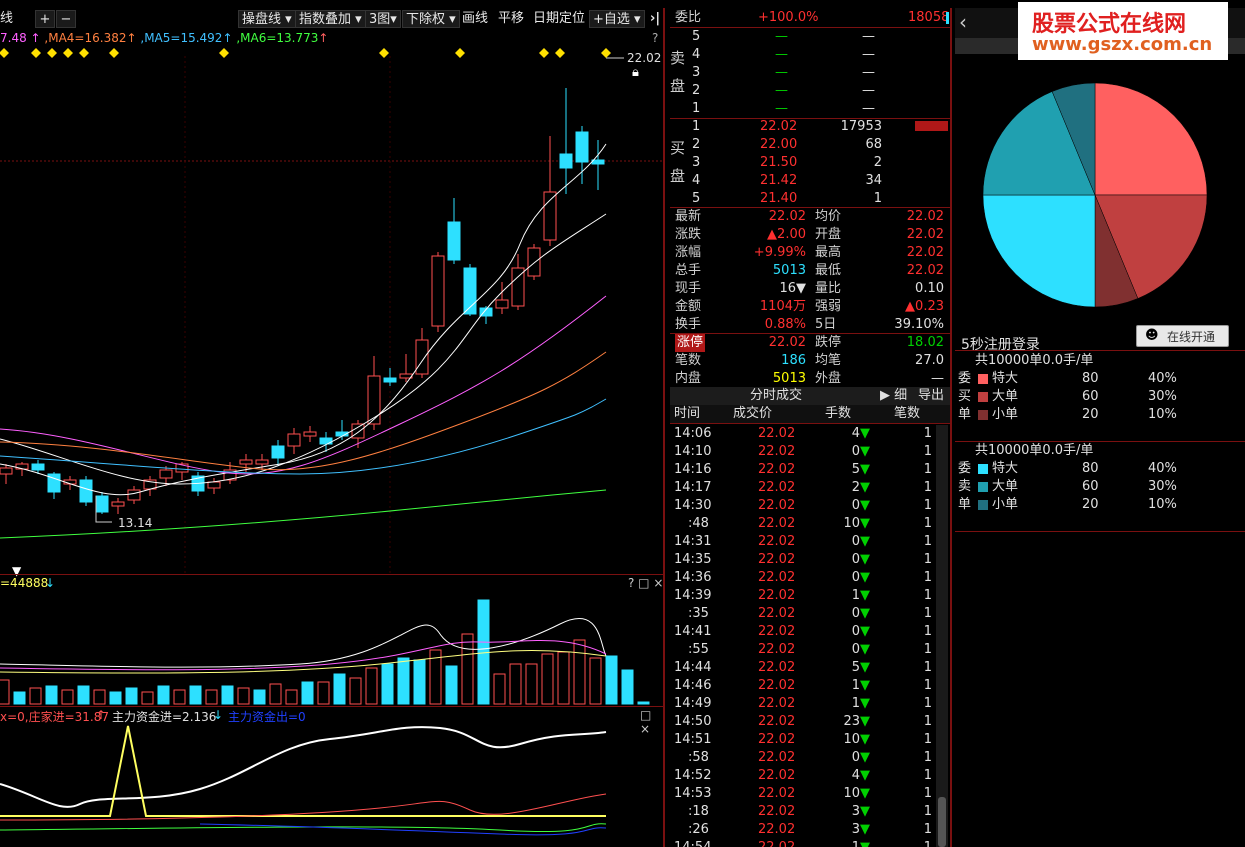 The height and width of the screenshot is (847, 1245). Describe the element at coordinates (803, 542) in the screenshot. I see `trade-row: 14:31 22.02 0▼ 1` at that location.